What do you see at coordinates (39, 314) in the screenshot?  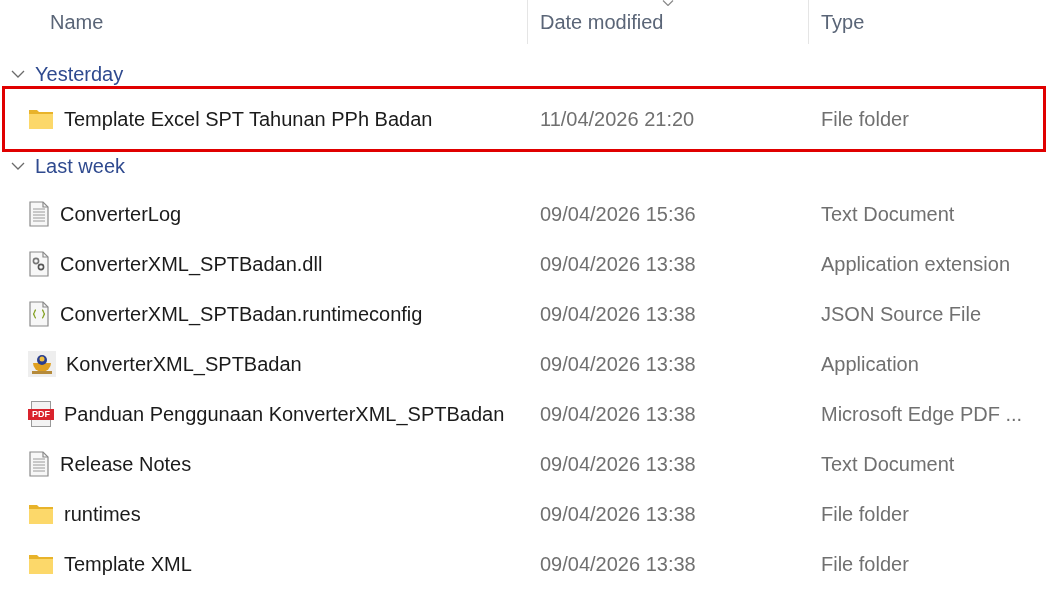 I see `braces-document-icon` at bounding box center [39, 314].